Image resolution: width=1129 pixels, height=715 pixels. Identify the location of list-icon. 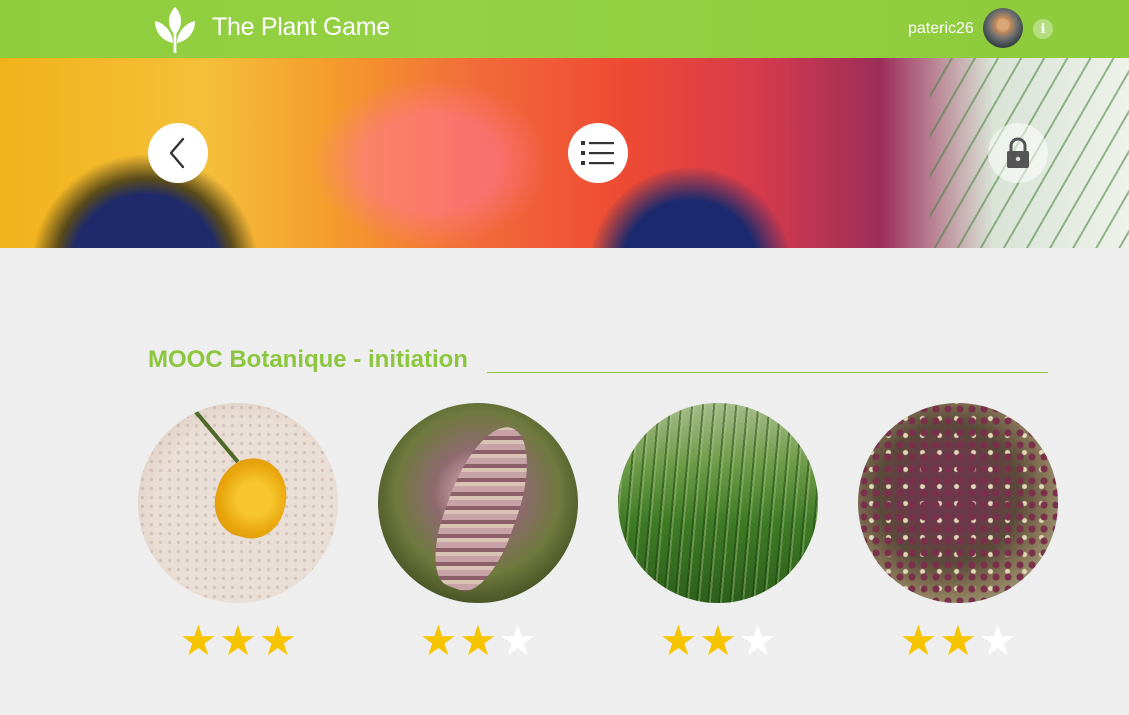
(597, 153).